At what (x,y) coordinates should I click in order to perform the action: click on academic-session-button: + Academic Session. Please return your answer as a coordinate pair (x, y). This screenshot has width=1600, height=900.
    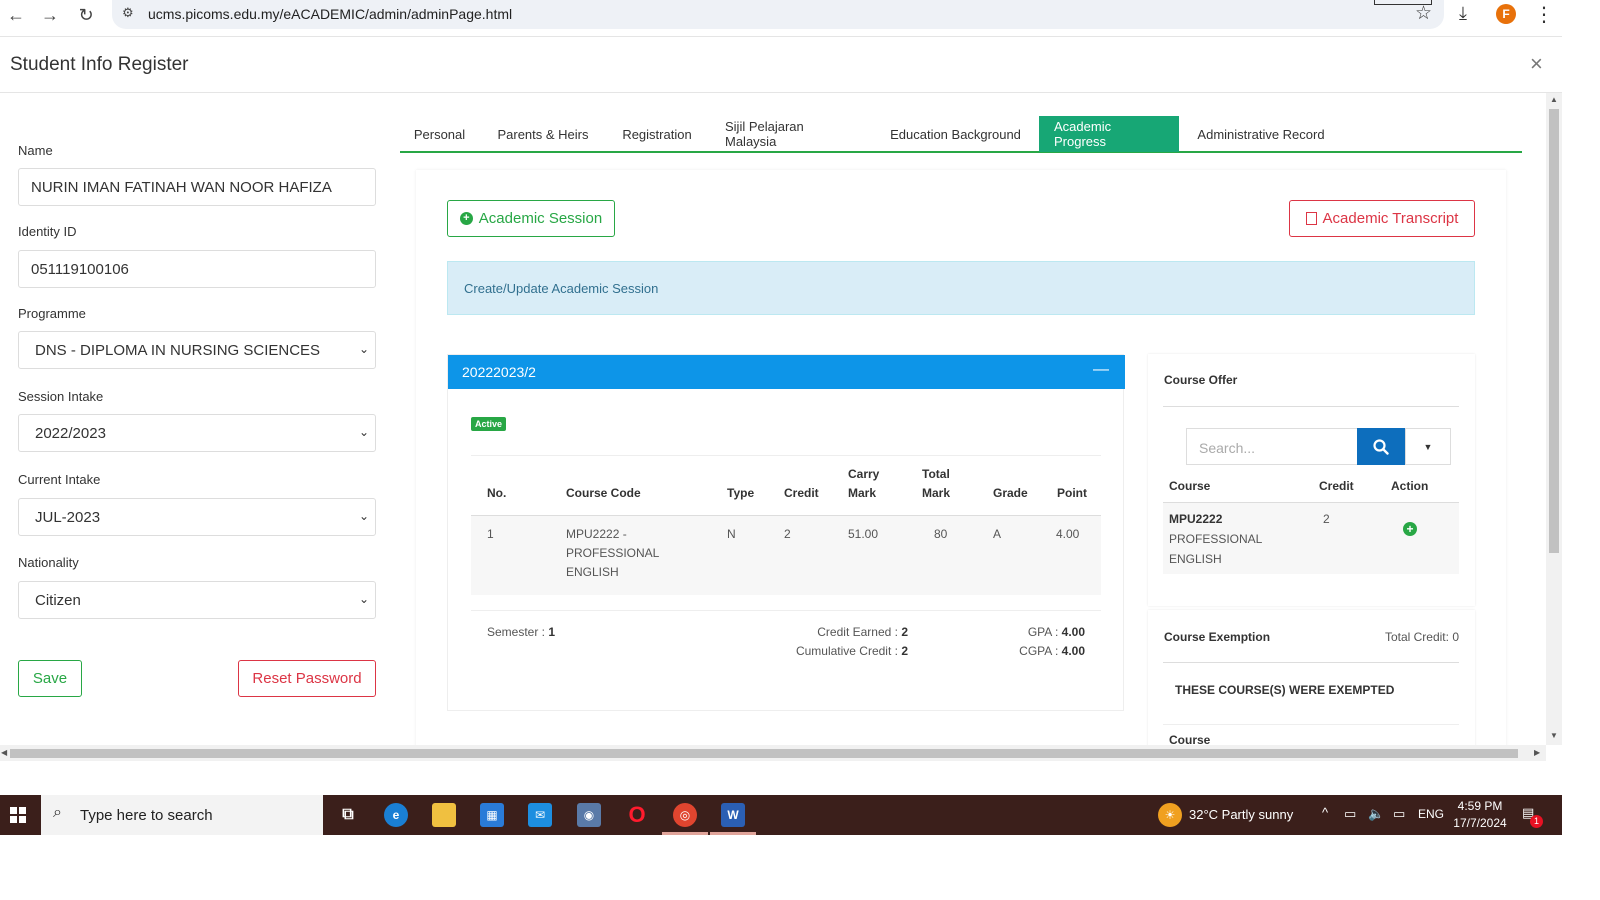
    Looking at the image, I should click on (531, 218).